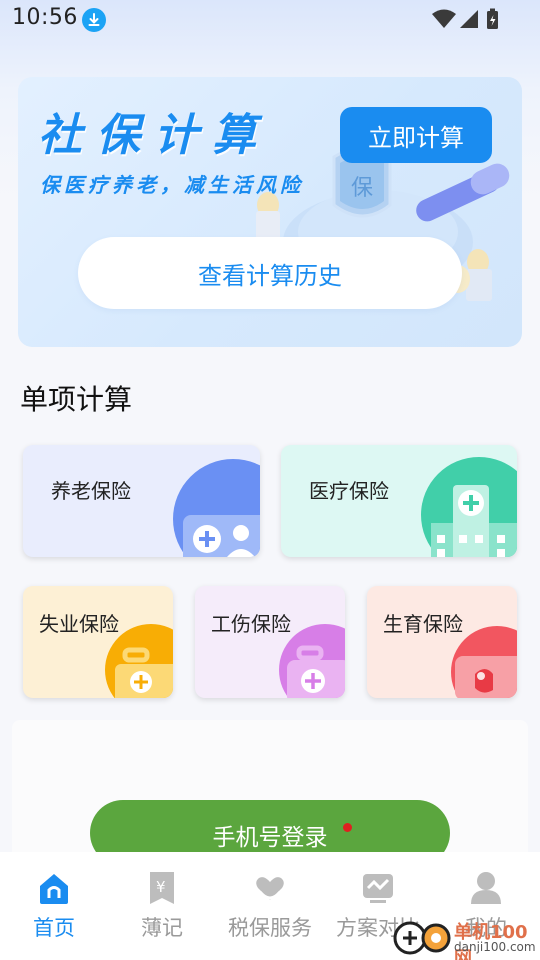  What do you see at coordinates (362, 188) in the screenshot?
I see `banner-shield-glyph: 保` at bounding box center [362, 188].